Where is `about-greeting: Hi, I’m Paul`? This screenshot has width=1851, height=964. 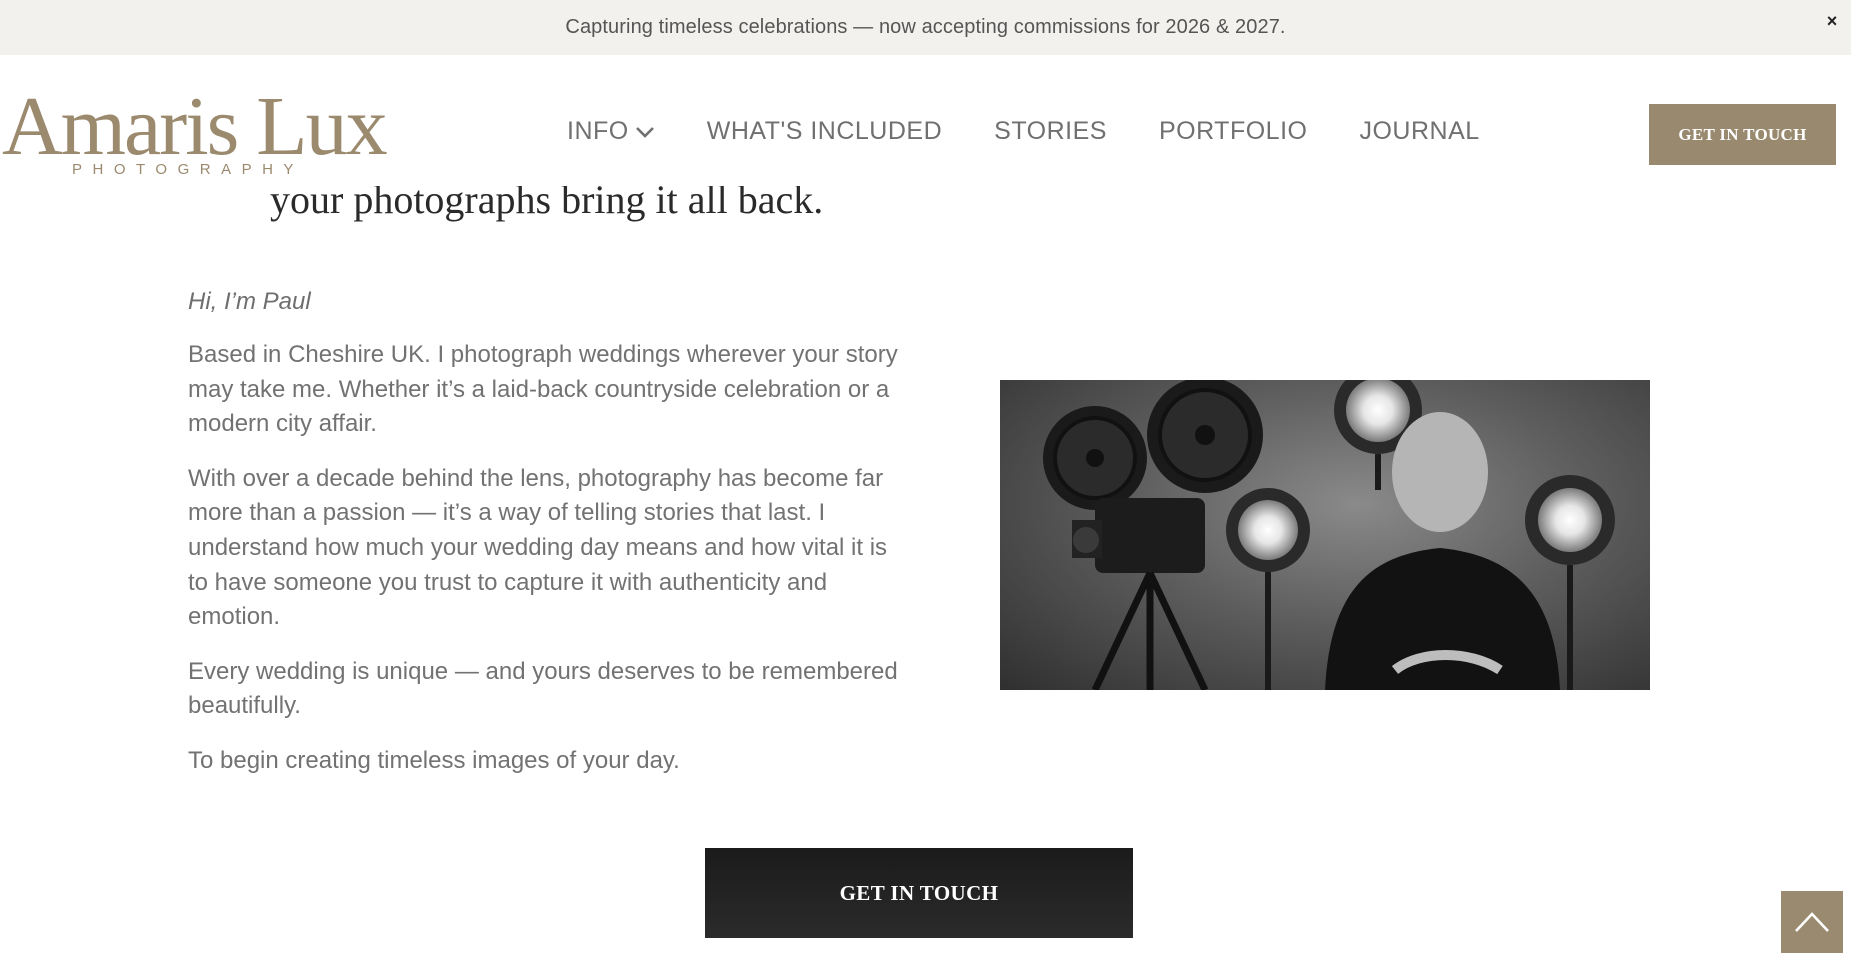
about-greeting: Hi, I’m Paul is located at coordinates (249, 301).